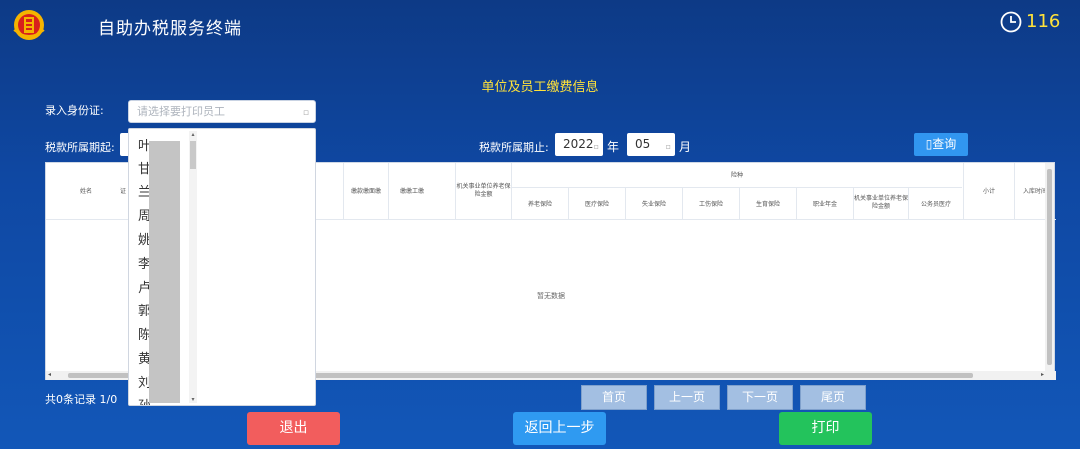 This screenshot has width=1080, height=449. What do you see at coordinates (1011, 22) in the screenshot?
I see `clock-icon` at bounding box center [1011, 22].